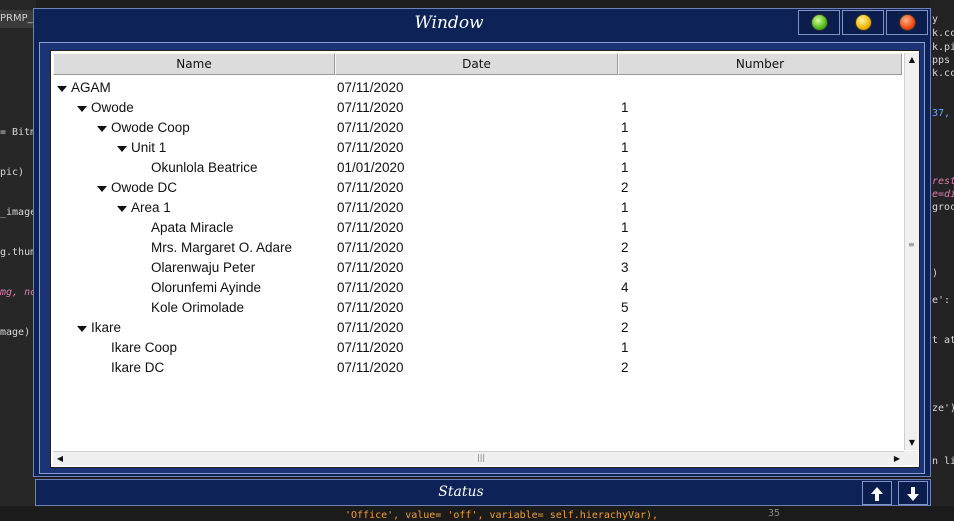 The width and height of the screenshot is (954, 521). Describe the element at coordinates (943, 207) in the screenshot. I see `background-code: groc` at that location.